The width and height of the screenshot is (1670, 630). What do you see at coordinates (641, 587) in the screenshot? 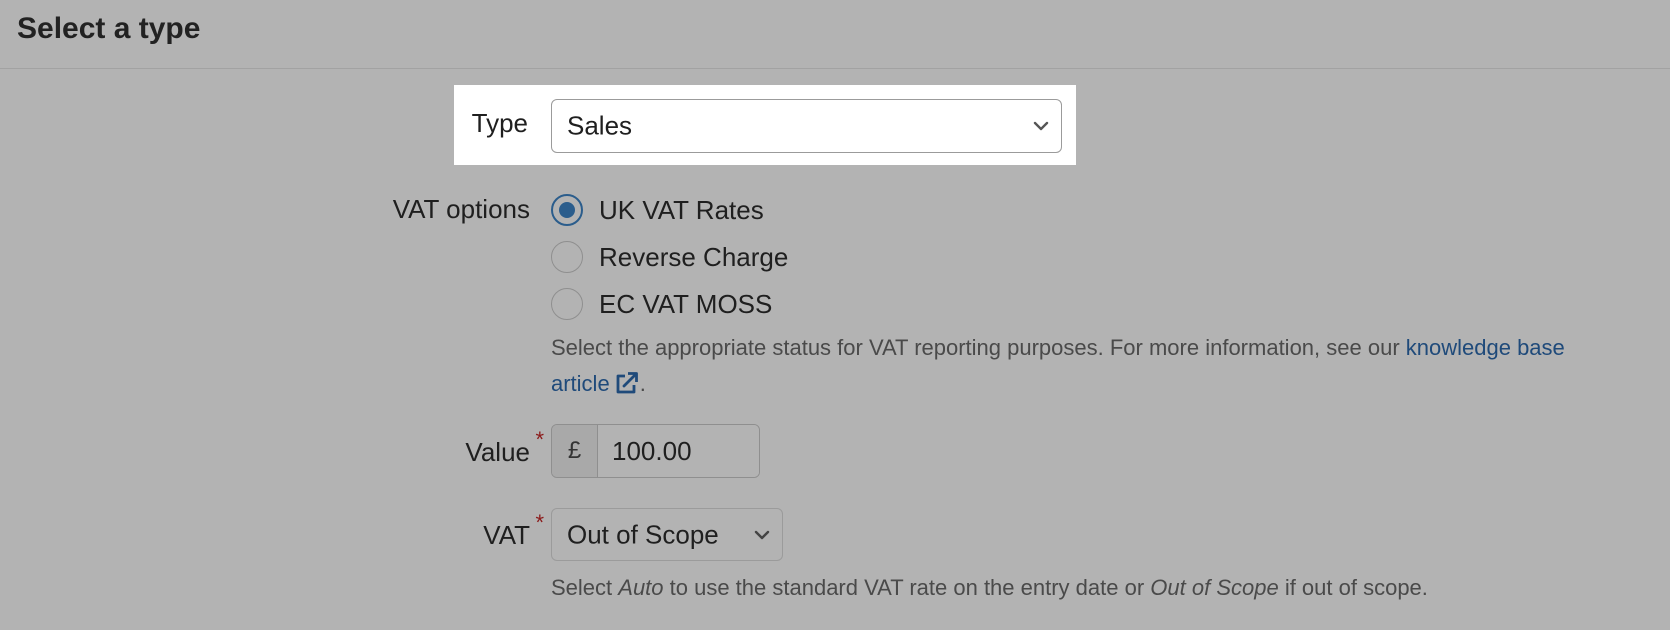
I see `vat-help-auto: Auto` at bounding box center [641, 587].